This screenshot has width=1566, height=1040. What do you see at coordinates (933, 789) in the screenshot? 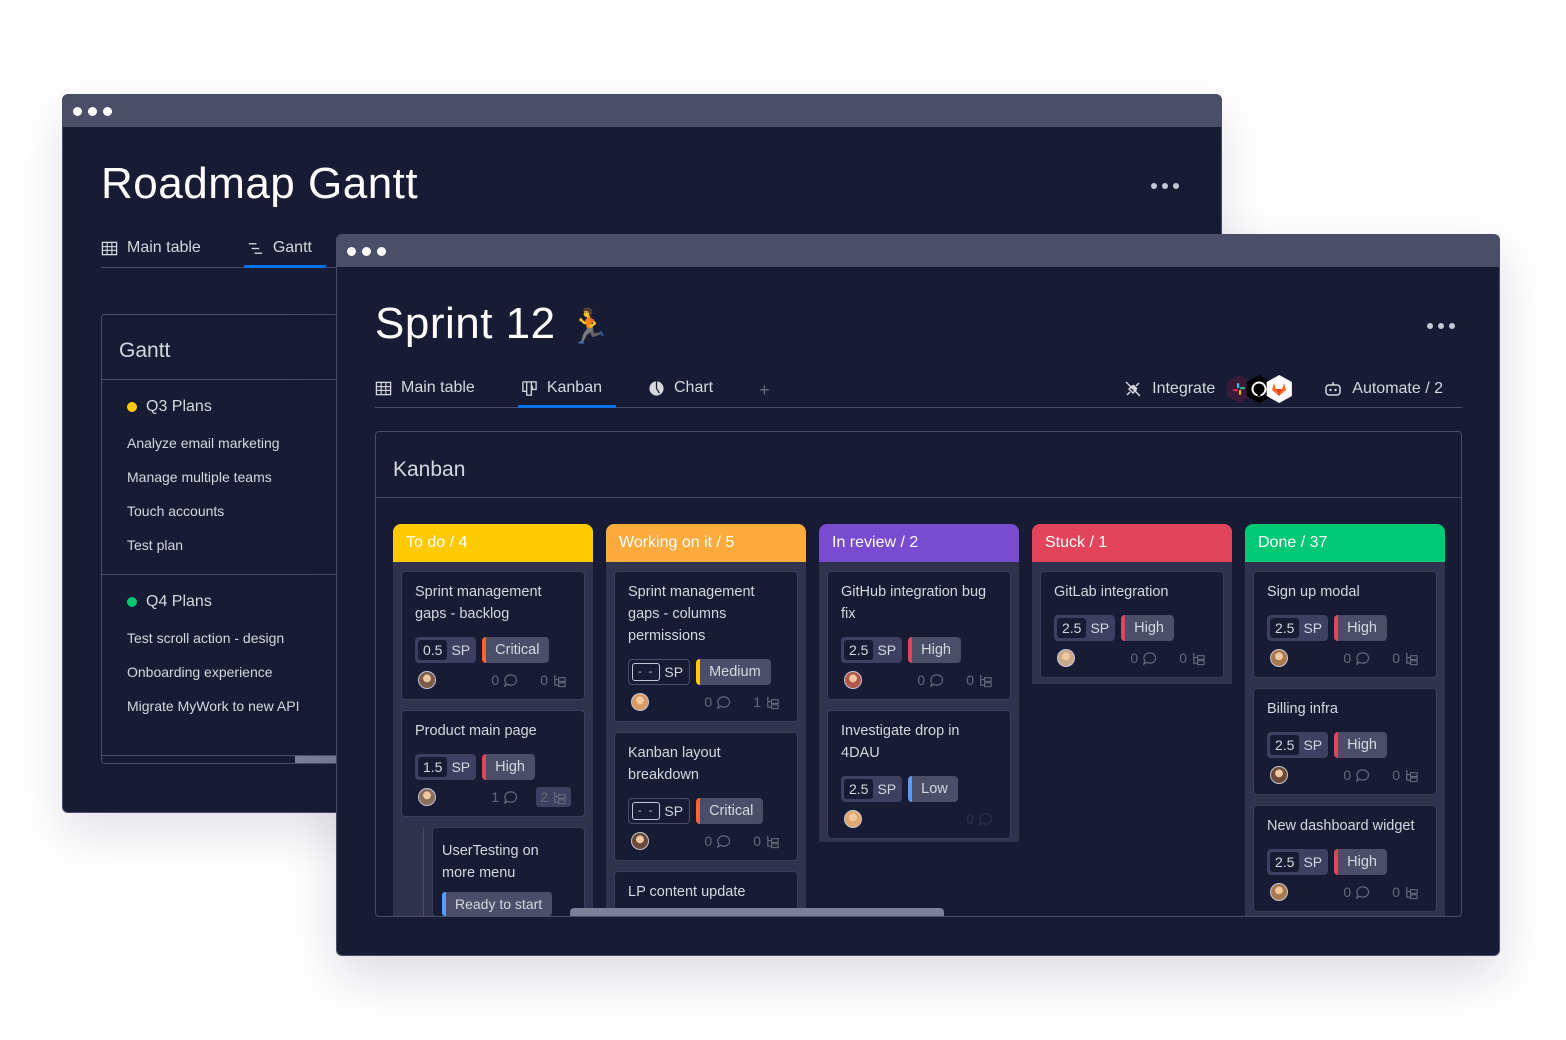
I see `priority-tag: Low` at bounding box center [933, 789].